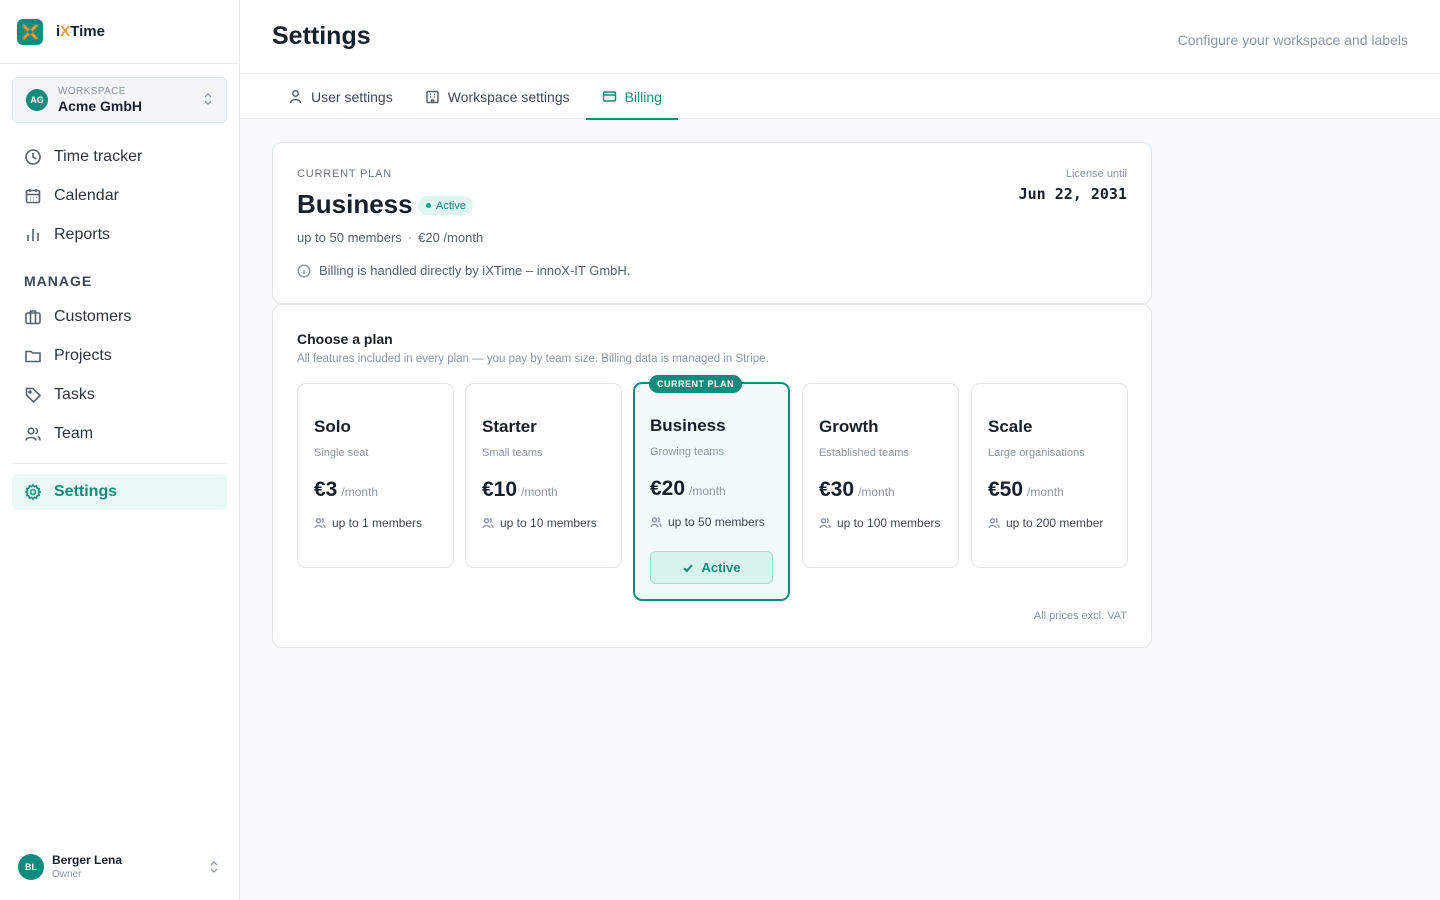 This screenshot has height=900, width=1440. I want to click on sidebar-item-label: Time tracker, so click(98, 156).